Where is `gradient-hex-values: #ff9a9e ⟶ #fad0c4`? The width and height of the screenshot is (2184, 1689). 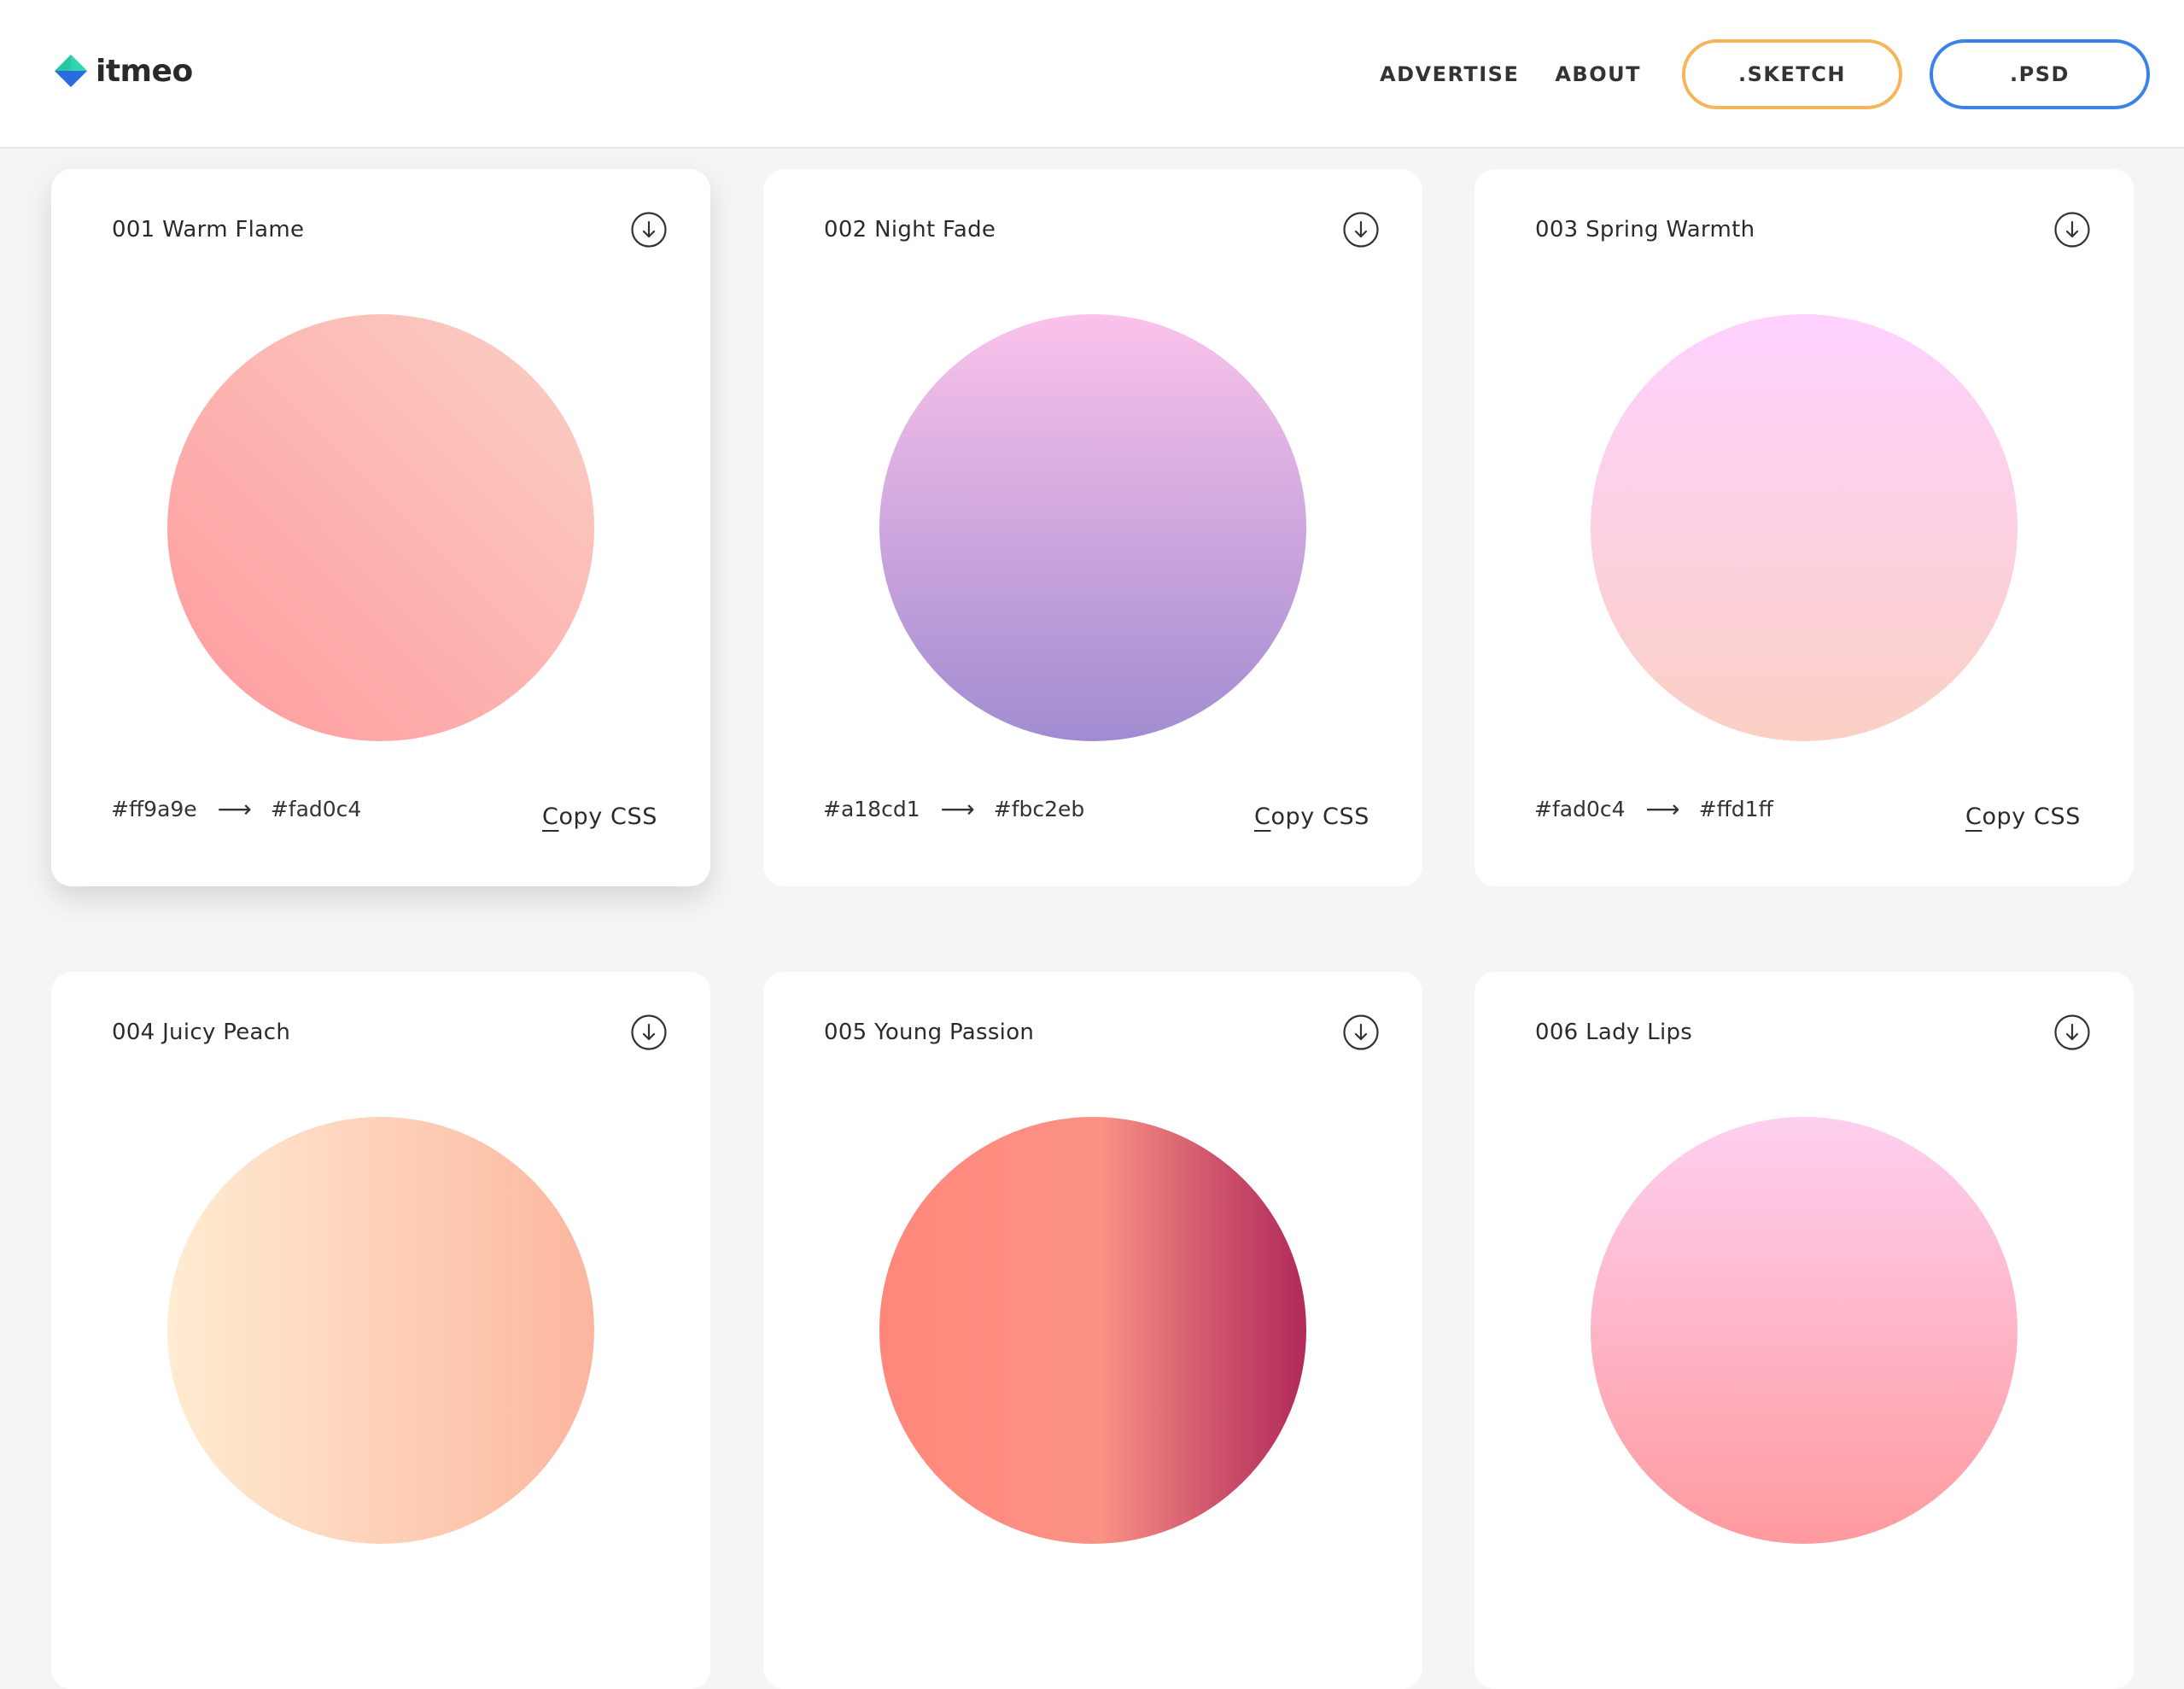
gradient-hex-values: #ff9a9e ⟶ #fad0c4 is located at coordinates (236, 809).